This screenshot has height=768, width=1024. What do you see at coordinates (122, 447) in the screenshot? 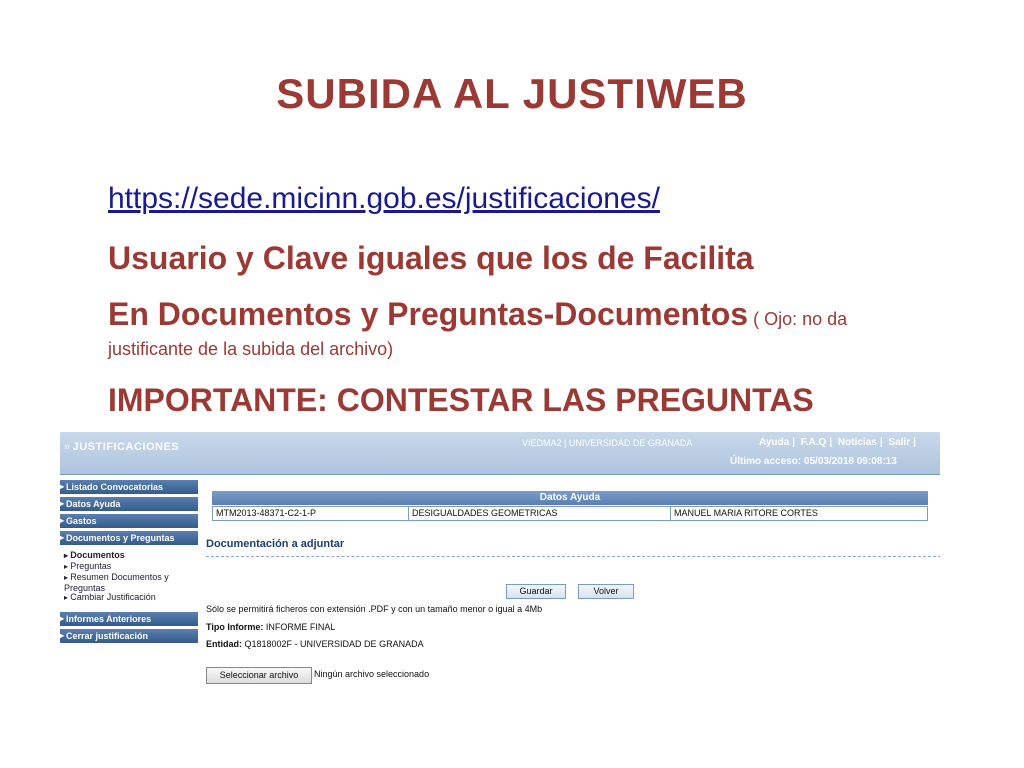
I see `app-brand: » JUSTIFICACIONES` at bounding box center [122, 447].